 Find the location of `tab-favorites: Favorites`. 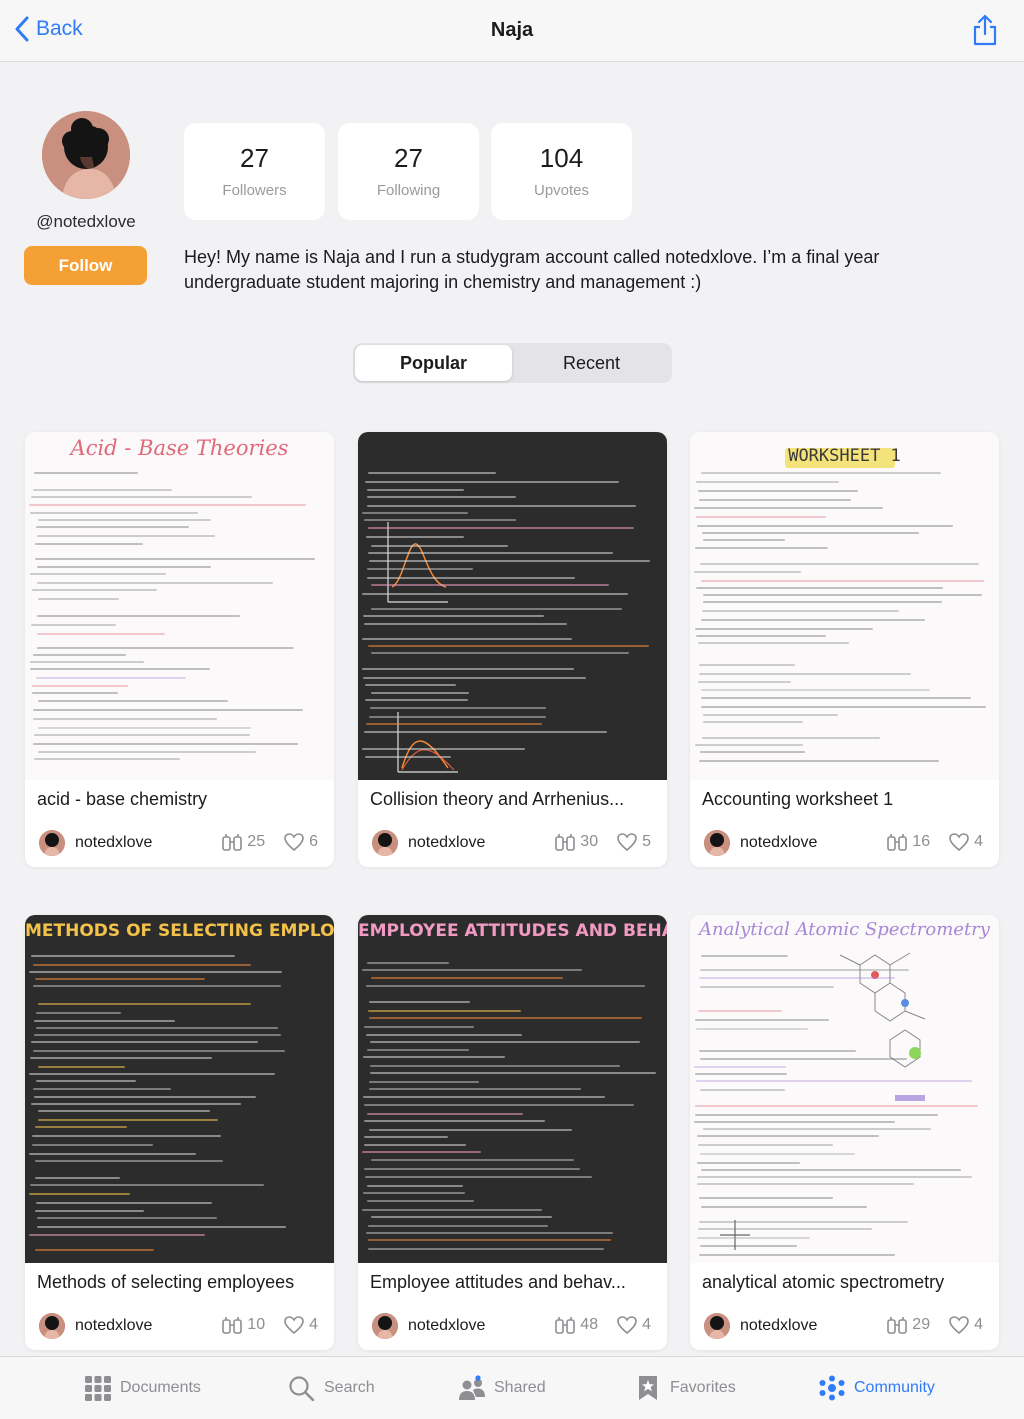

tab-favorites: Favorites is located at coordinates (685, 1388).